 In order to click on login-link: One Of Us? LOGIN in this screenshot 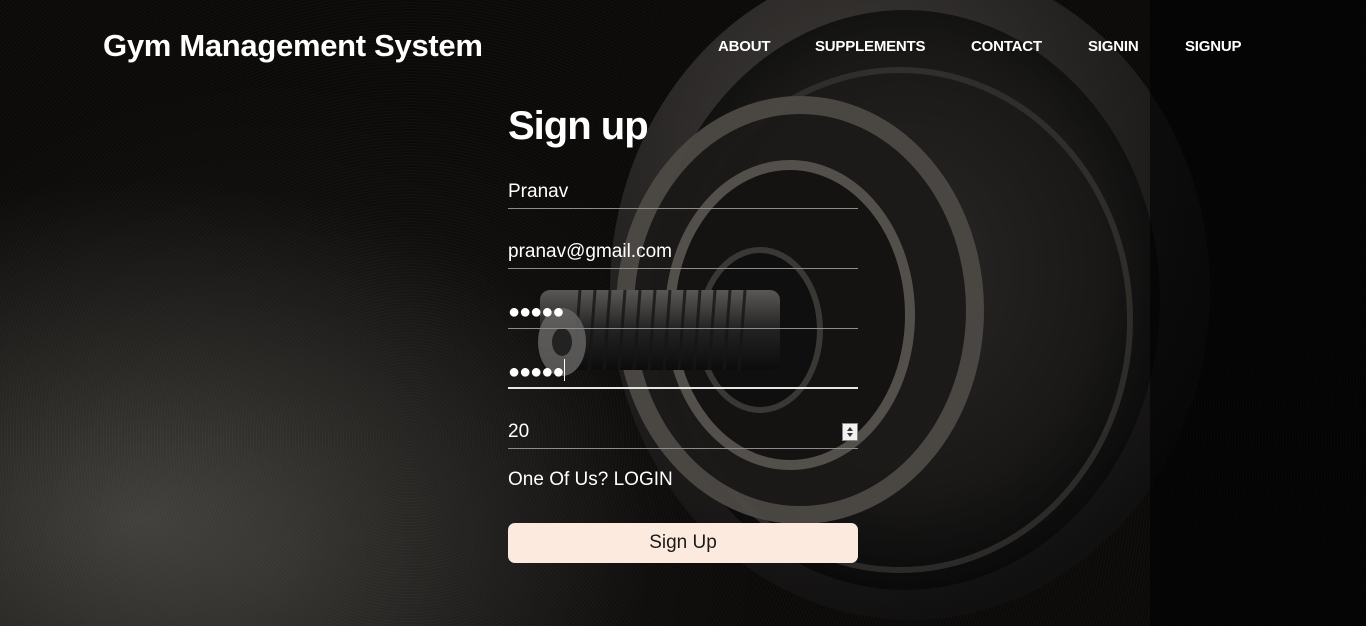, I will do `click(590, 480)`.